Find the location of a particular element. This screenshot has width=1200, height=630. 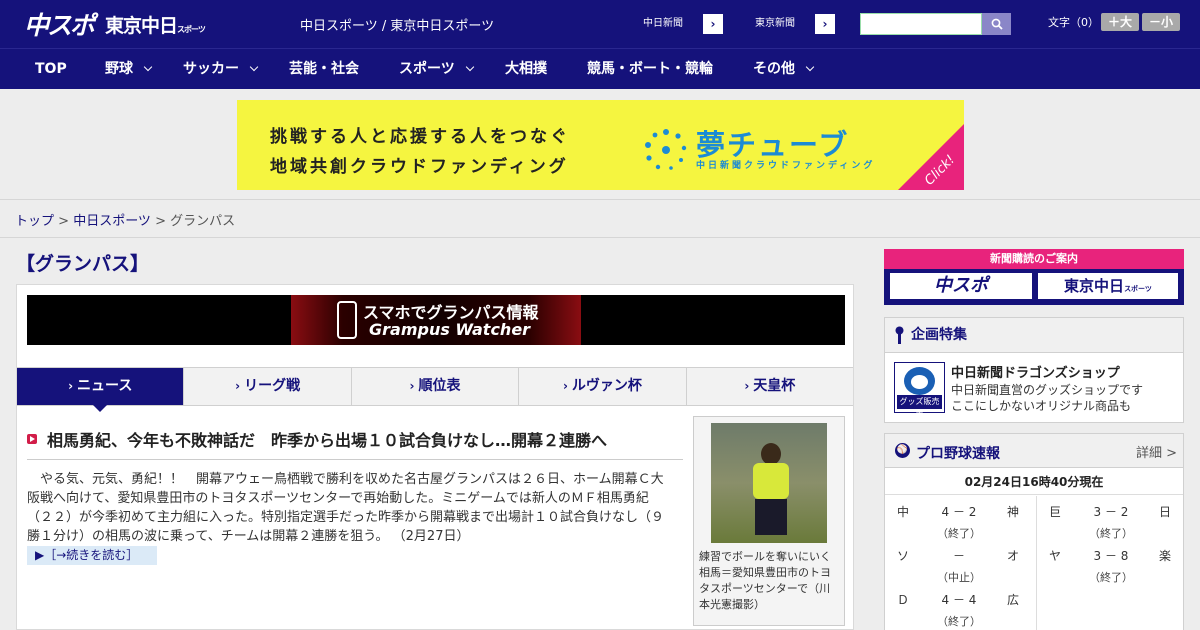

game-row: 巨3 － 2 日（終了） is located at coordinates (1111, 518).